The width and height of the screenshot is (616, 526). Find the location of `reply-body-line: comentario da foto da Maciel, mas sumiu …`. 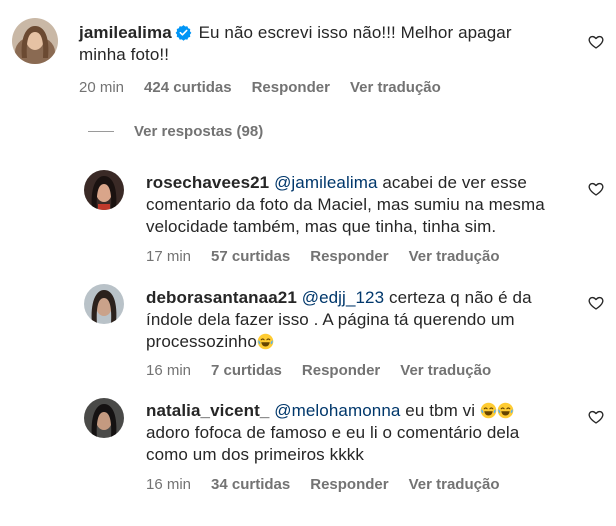

reply-body-line: comentario da foto da Maciel, mas sumiu … is located at coordinates (345, 204).